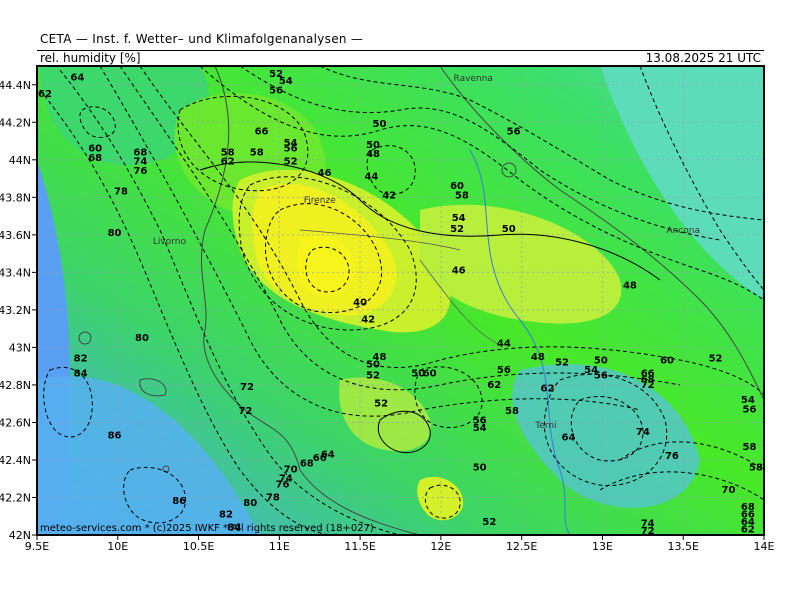 The width and height of the screenshot is (800, 600). Describe the element at coordinates (728, 490) in the screenshot. I see `contour-value-label: 70` at that location.